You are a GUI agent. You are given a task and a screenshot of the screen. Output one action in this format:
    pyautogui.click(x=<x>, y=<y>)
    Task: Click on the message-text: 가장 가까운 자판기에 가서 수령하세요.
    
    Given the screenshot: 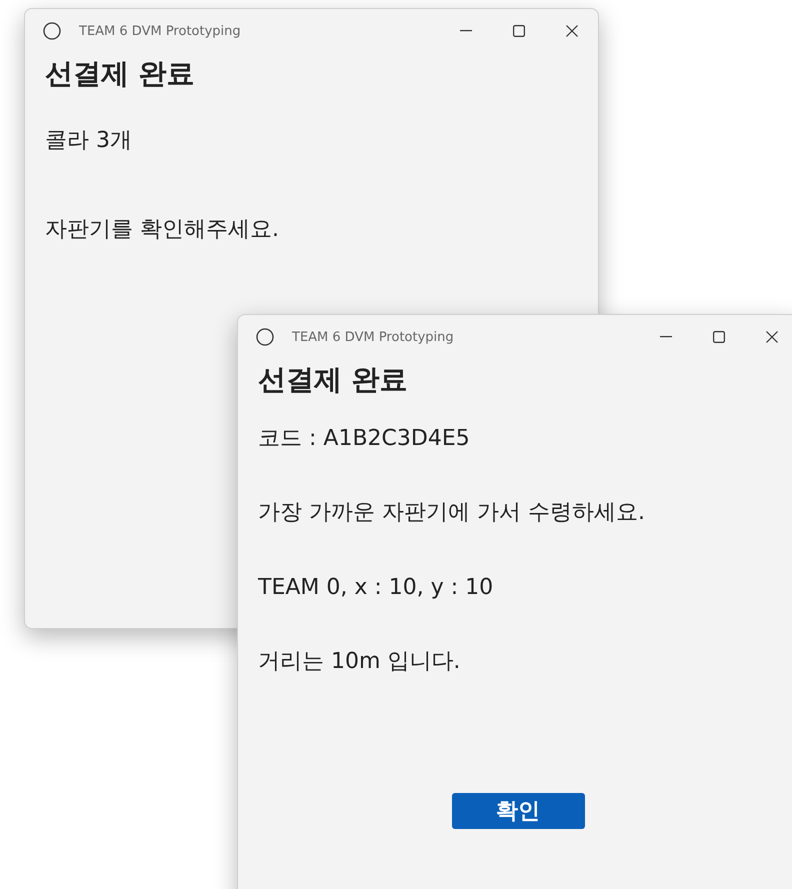 What is the action you would take?
    pyautogui.click(x=452, y=513)
    